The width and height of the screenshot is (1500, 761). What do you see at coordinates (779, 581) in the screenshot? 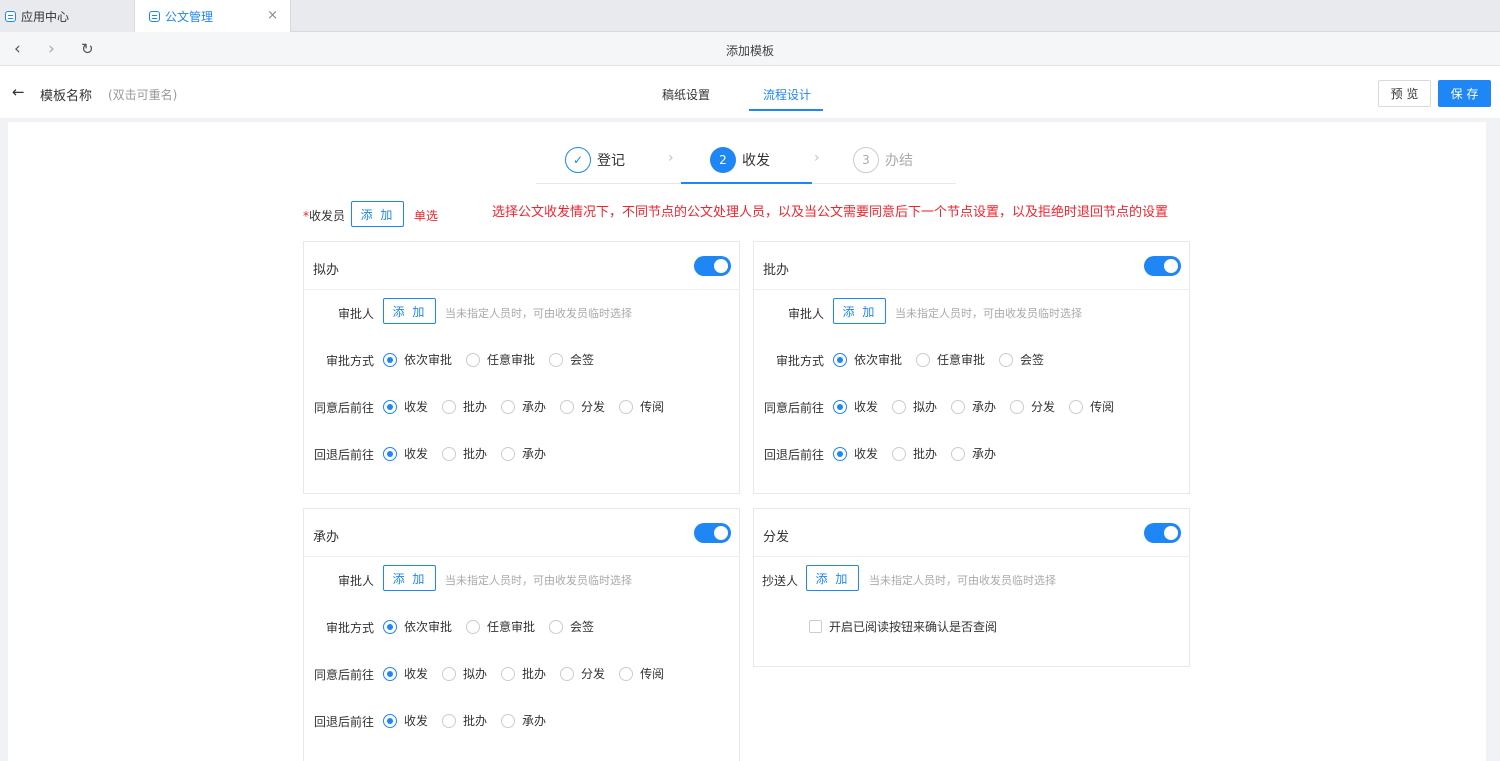
I see `cc-label: 抄送人` at bounding box center [779, 581].